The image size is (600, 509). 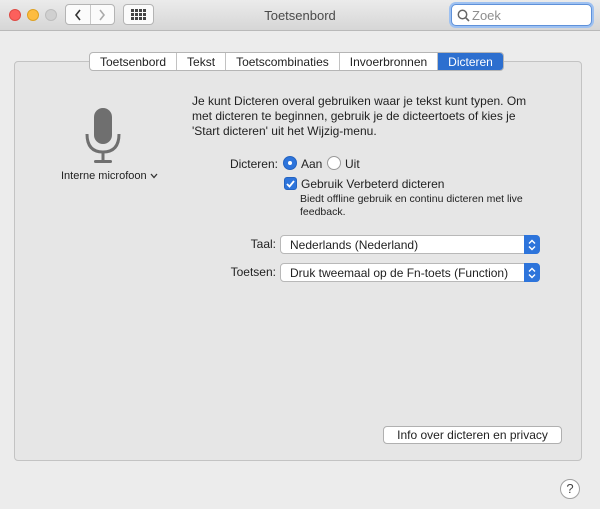 What do you see at coordinates (253, 164) in the screenshot?
I see `dictation-label: Dicteren:` at bounding box center [253, 164].